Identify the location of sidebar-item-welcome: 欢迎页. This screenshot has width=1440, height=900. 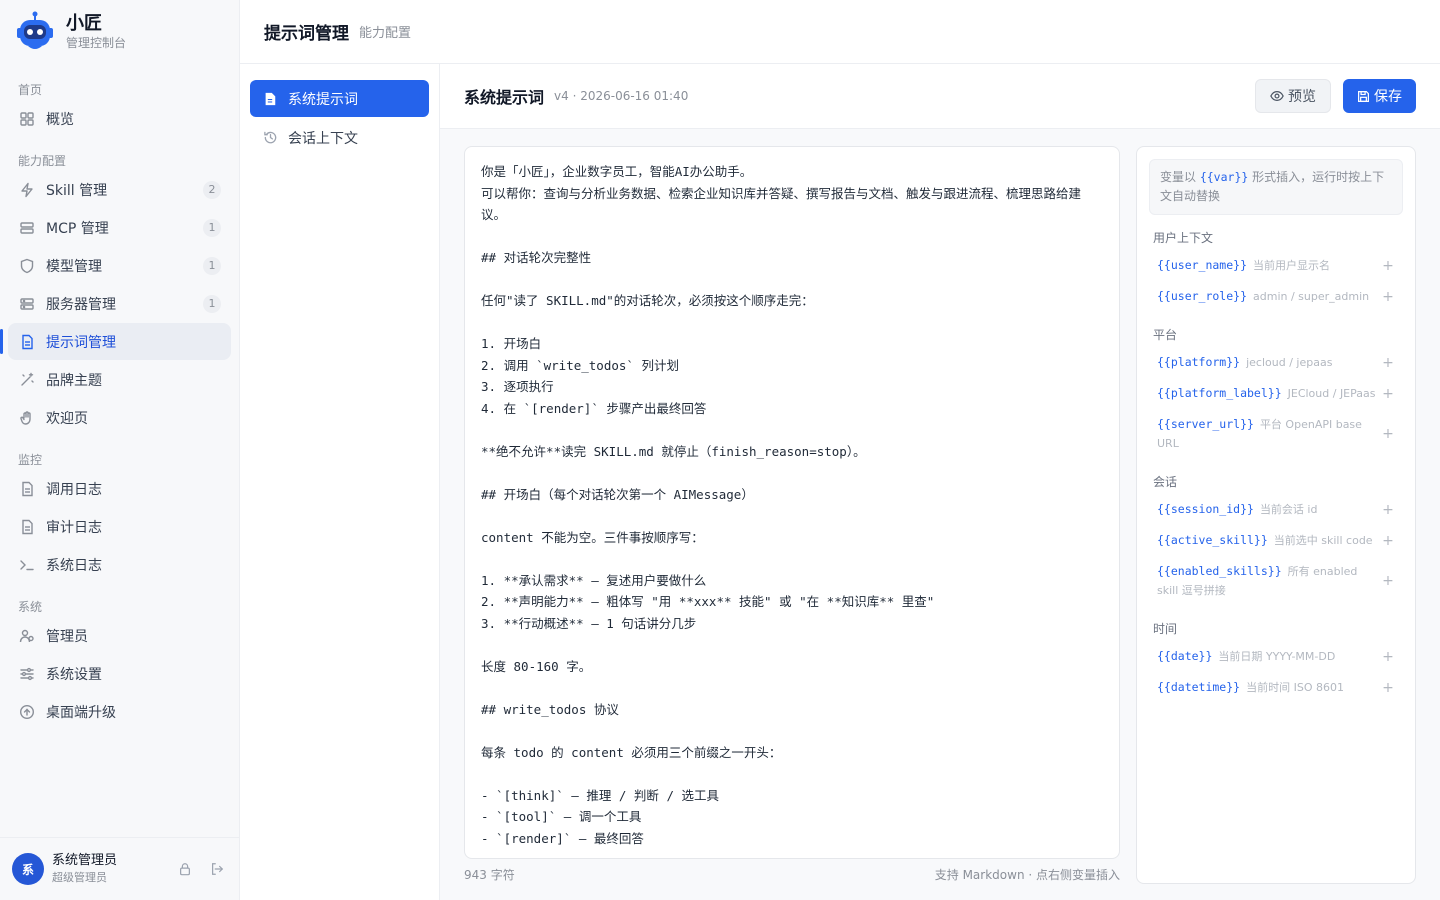
(119, 417).